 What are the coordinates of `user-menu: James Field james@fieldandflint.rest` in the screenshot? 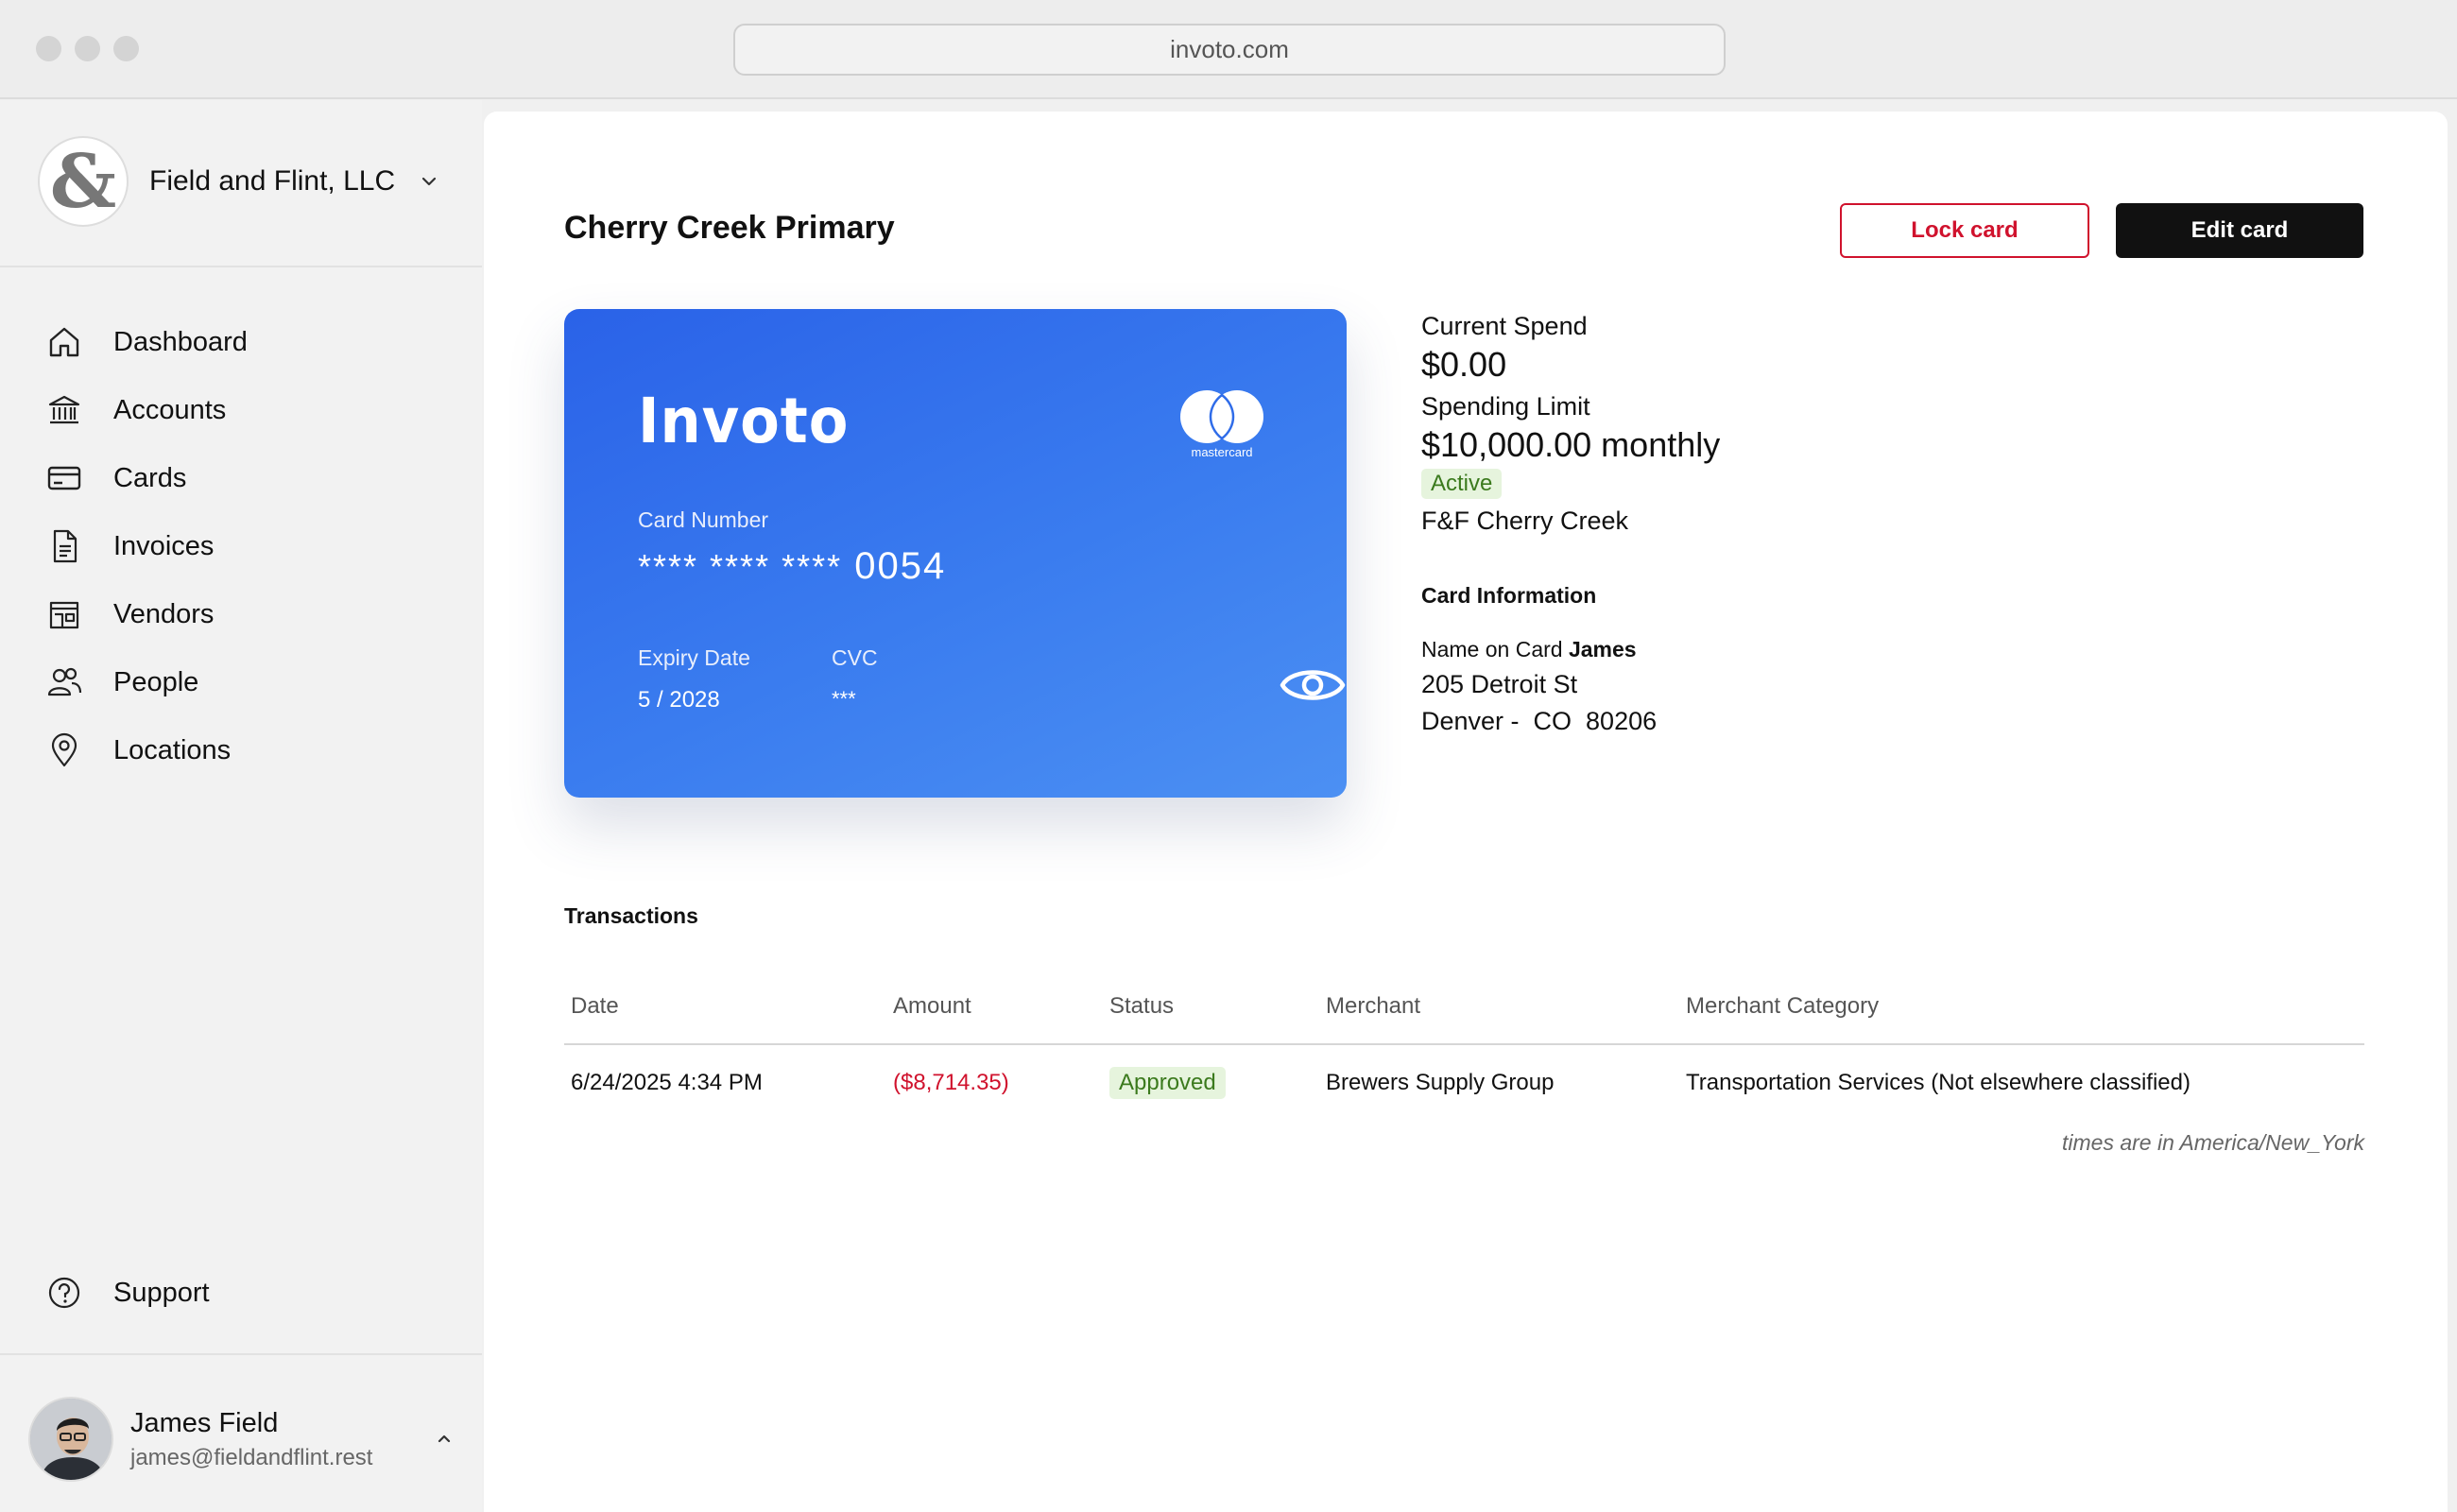 It's located at (241, 1439).